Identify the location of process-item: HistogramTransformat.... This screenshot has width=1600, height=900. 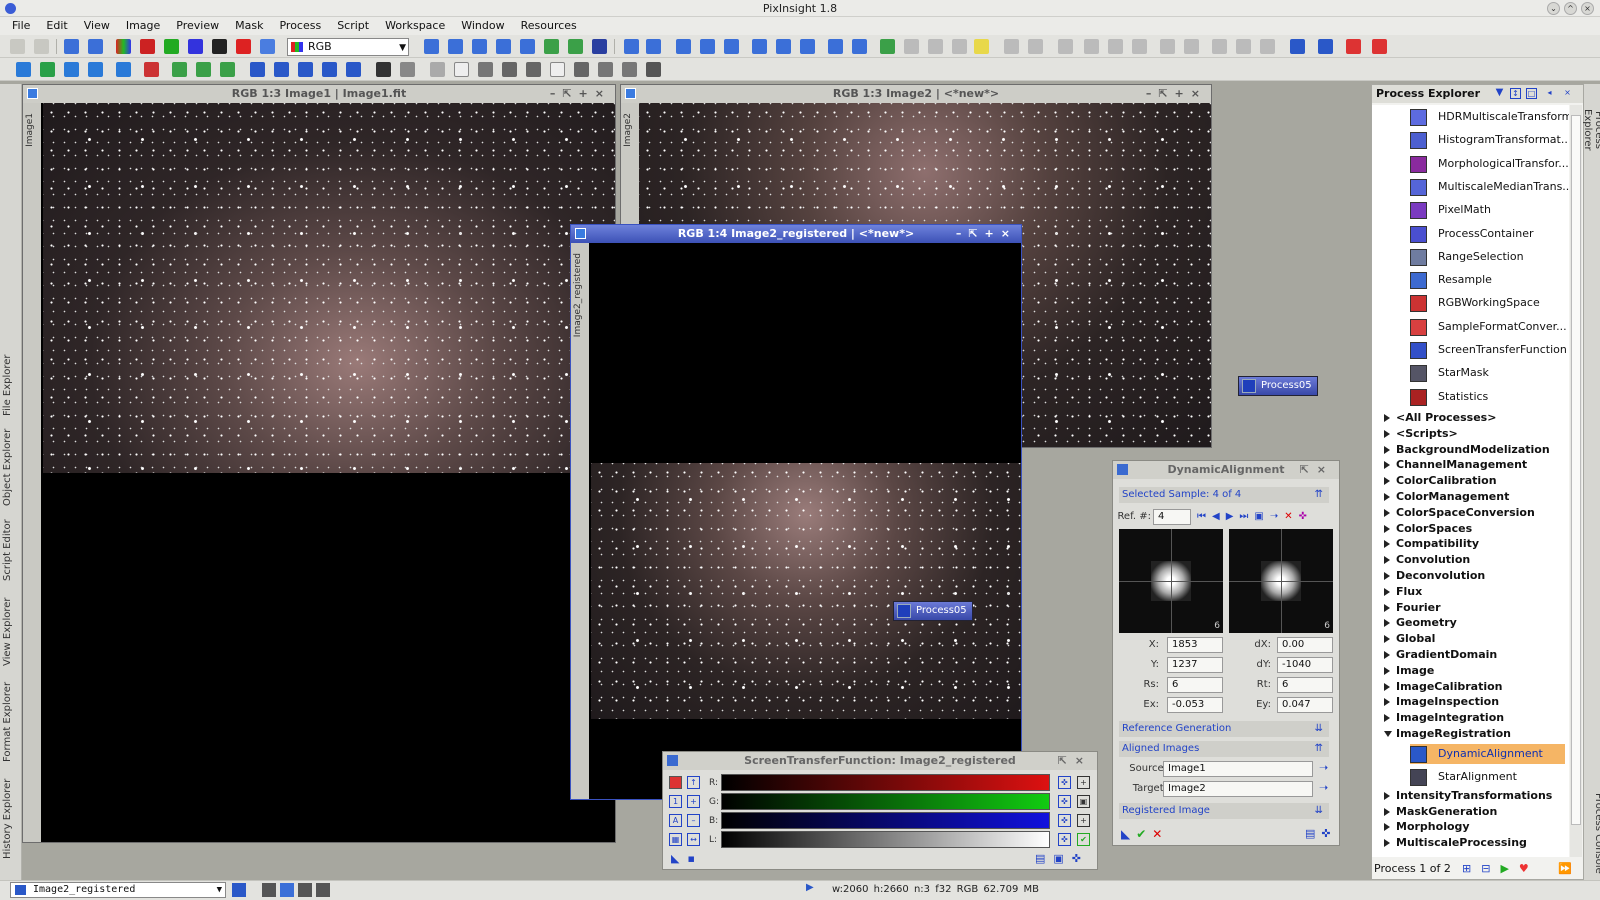
(1489, 140).